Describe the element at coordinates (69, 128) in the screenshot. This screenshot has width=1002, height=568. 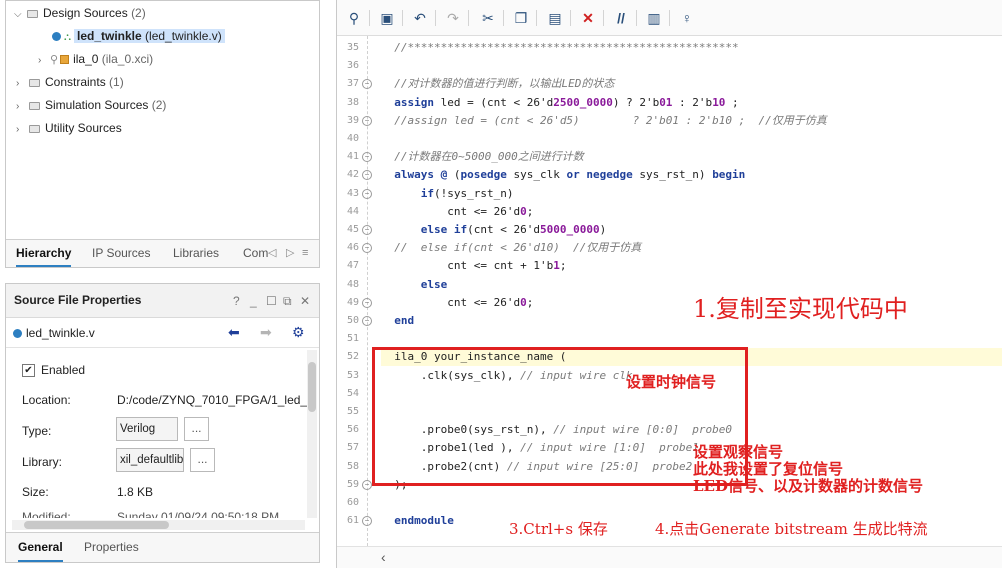
I see `tree-item-utility-sources: › Utility Sources` at that location.